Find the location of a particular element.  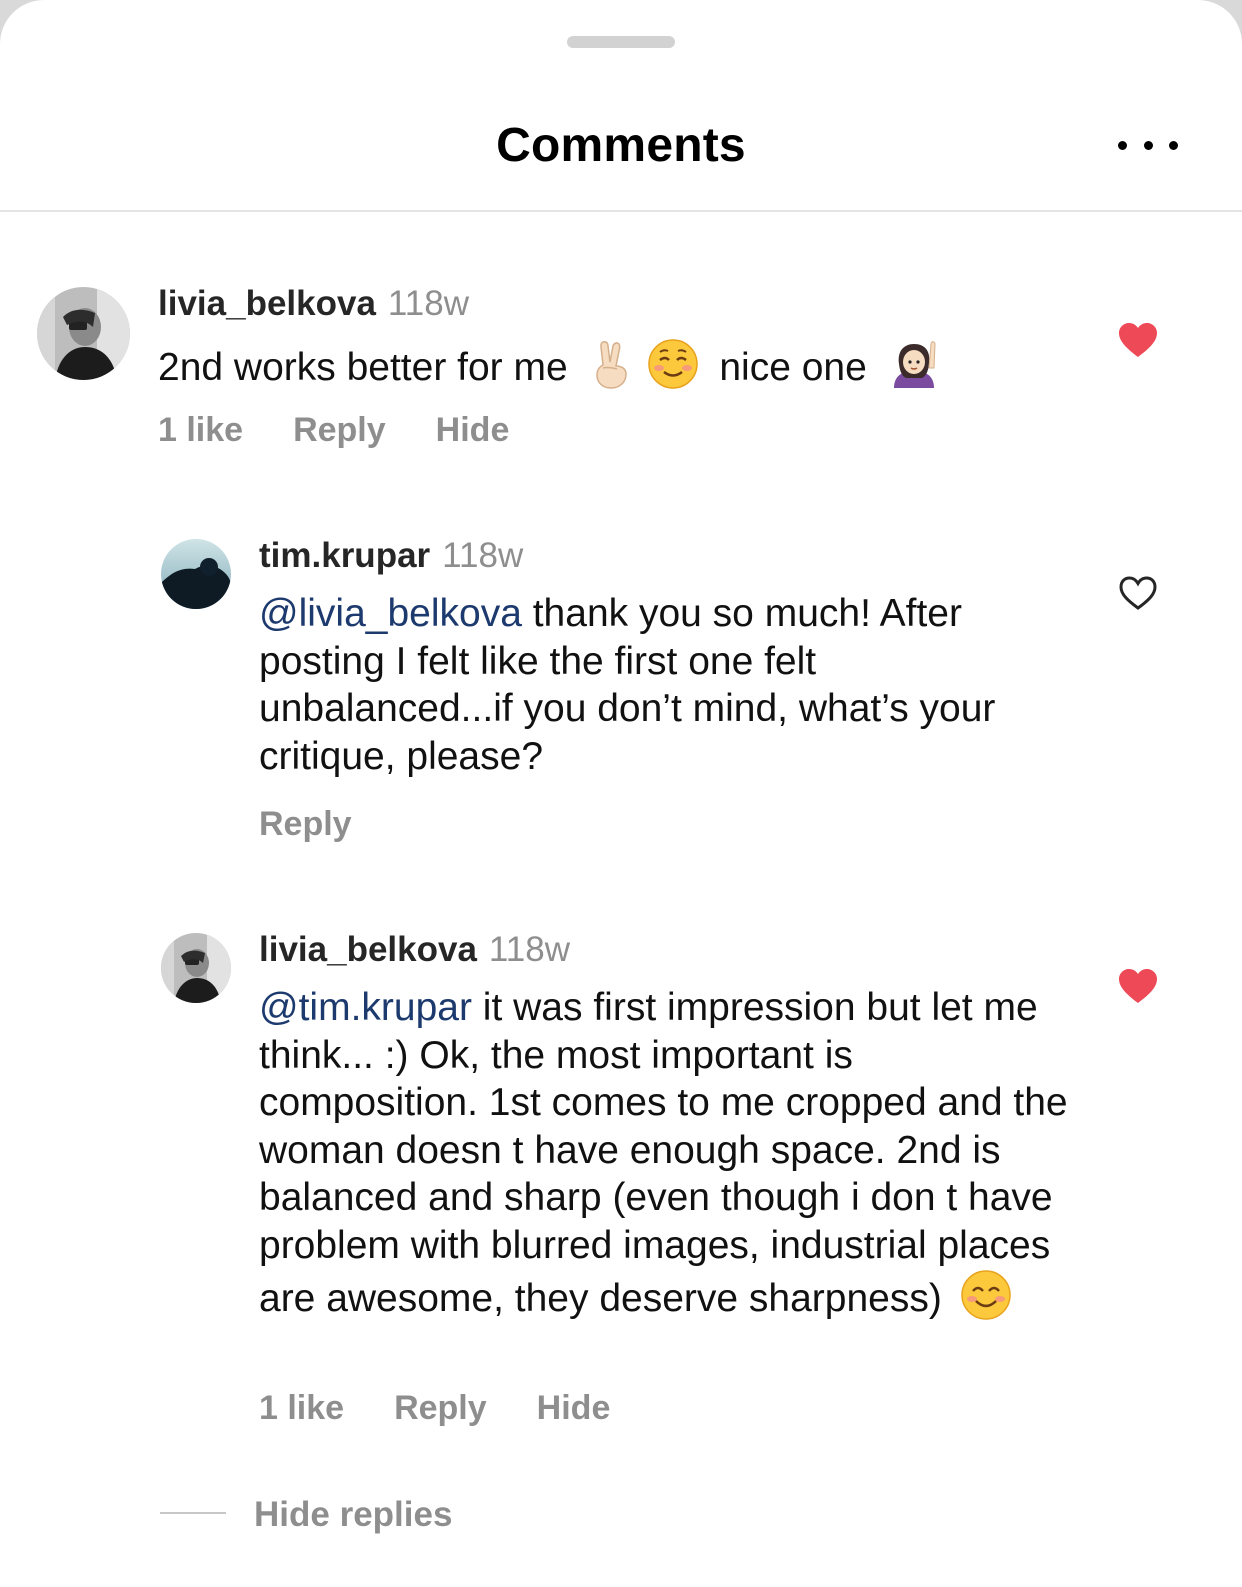

sheet-grabber is located at coordinates (621, 42).